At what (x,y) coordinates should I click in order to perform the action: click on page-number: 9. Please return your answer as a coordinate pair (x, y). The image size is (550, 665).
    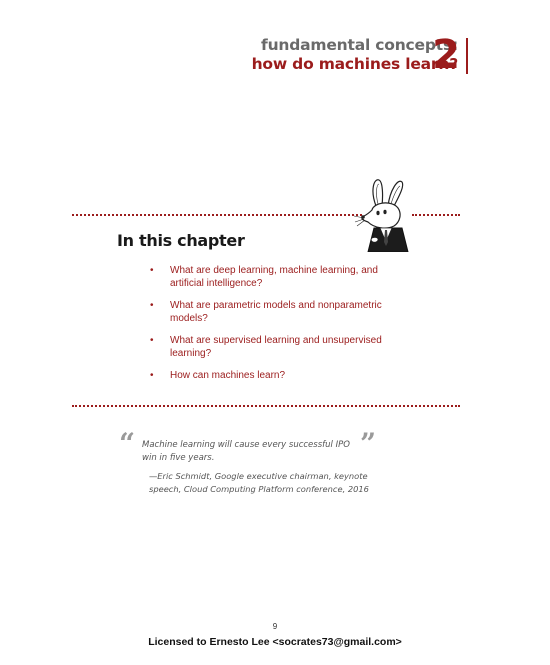
    Looking at the image, I should click on (275, 626).